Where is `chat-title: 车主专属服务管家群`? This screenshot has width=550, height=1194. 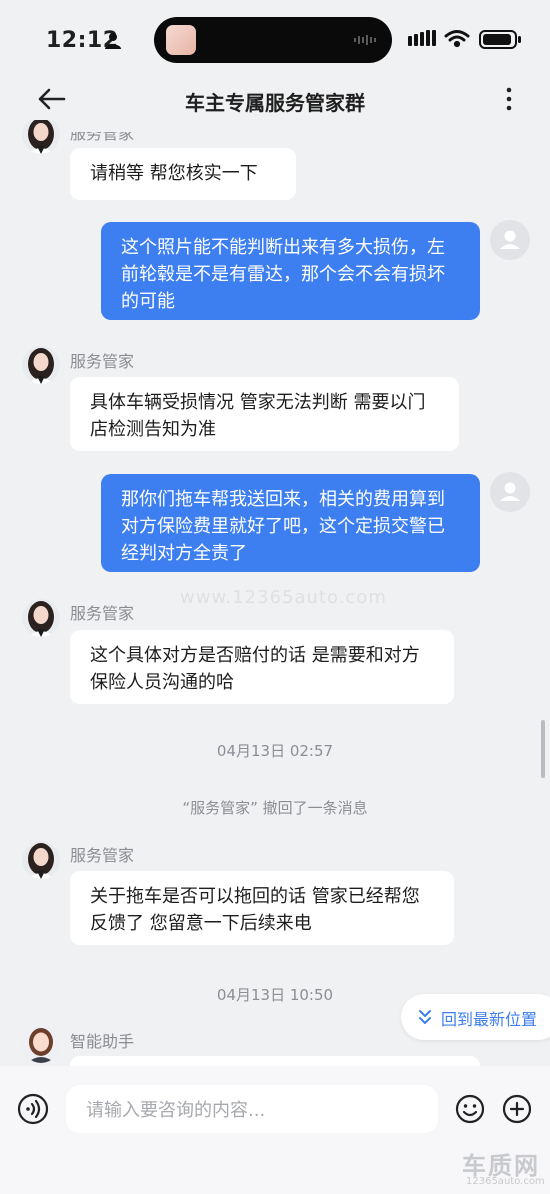
chat-title: 车主专属服务管家群 is located at coordinates (275, 103).